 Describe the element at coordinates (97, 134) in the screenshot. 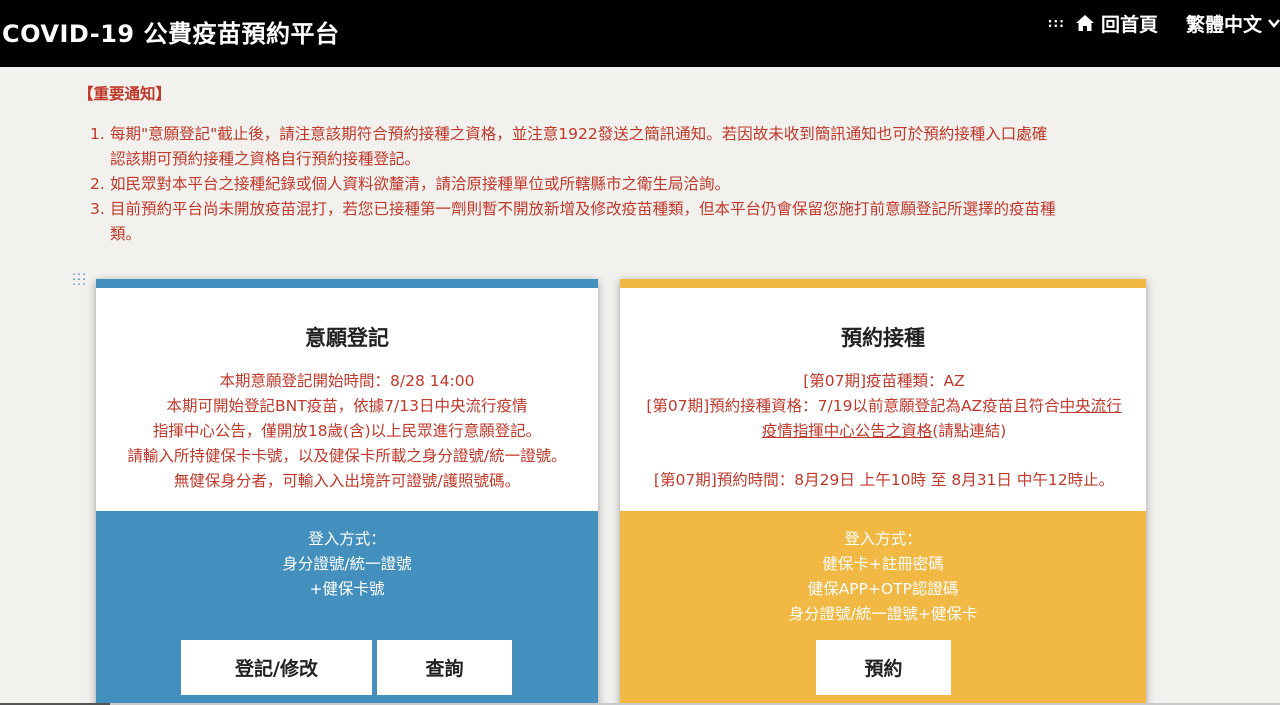

I see `notice-number: 1.` at that location.